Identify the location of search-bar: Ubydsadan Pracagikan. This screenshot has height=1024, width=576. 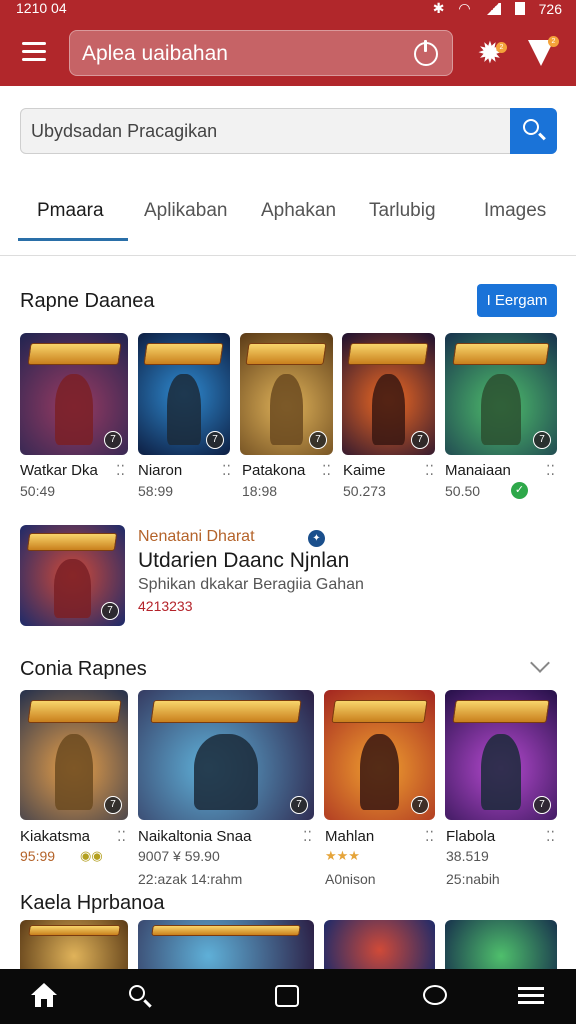
(288, 131).